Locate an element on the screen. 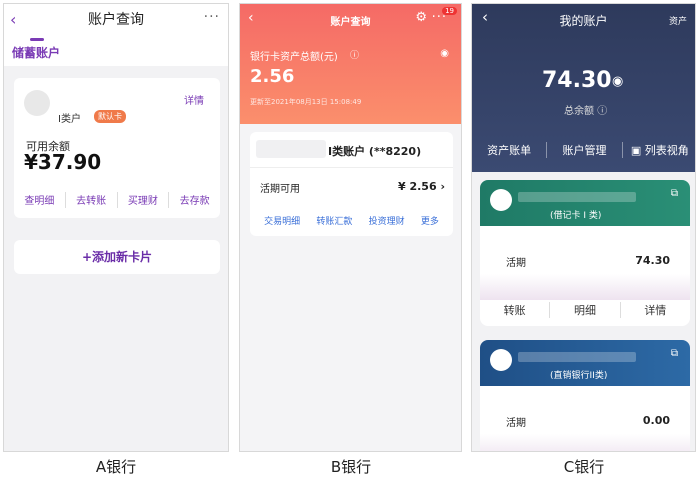 This screenshot has height=479, width=700. caption-bank-a: A银行 is located at coordinates (116, 467).